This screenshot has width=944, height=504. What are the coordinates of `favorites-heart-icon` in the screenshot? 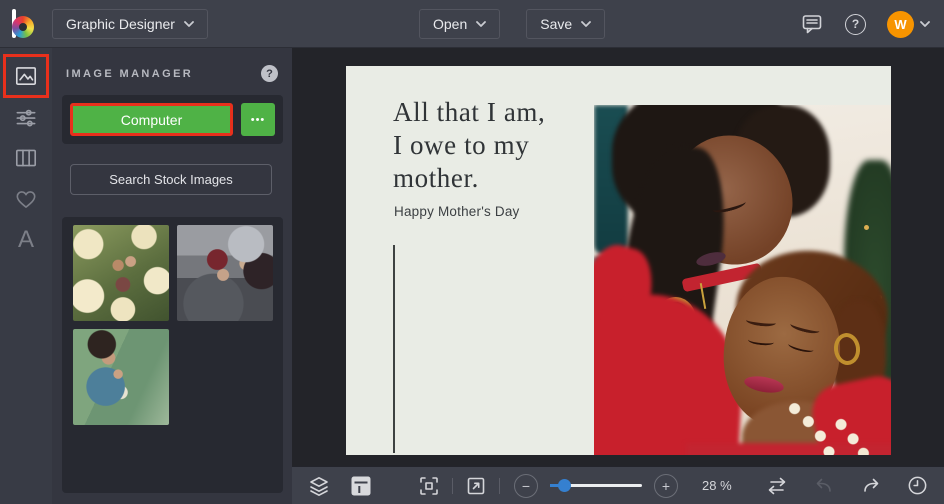 It's located at (26, 199).